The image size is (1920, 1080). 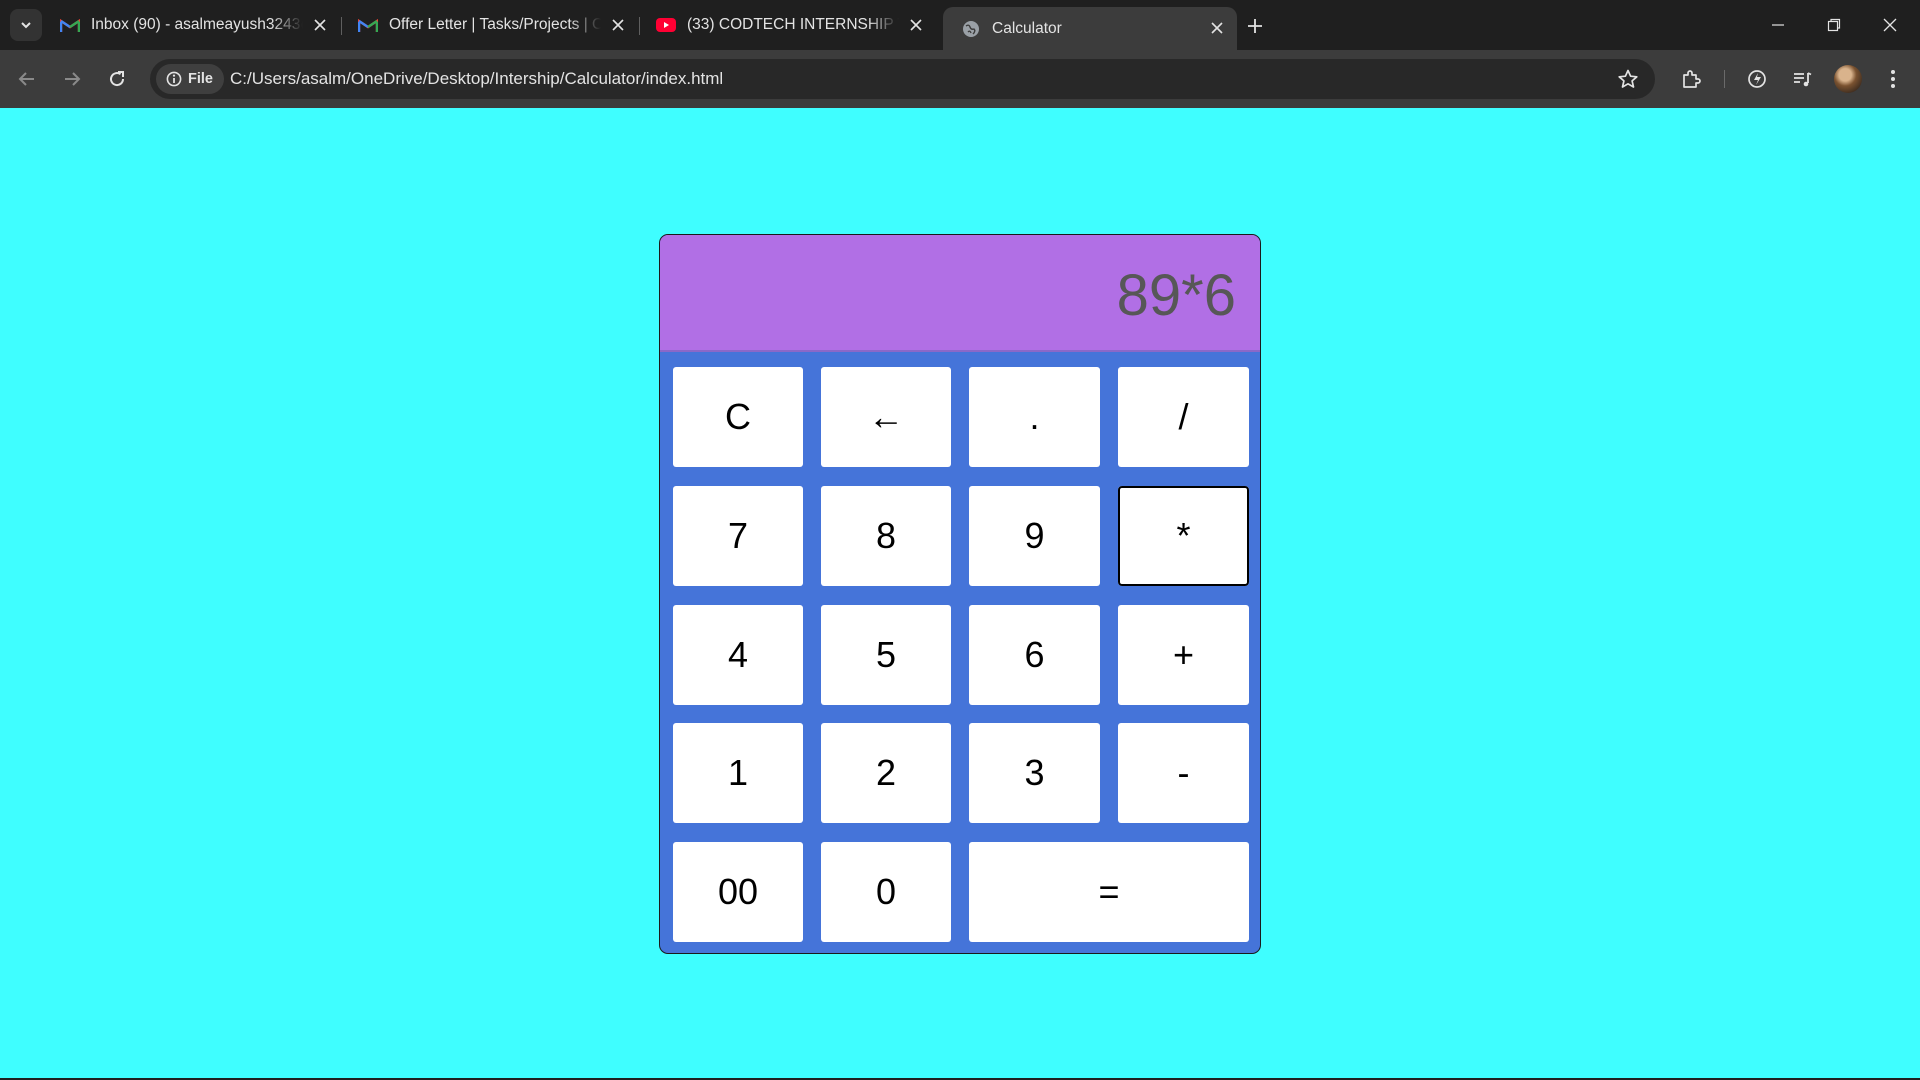 I want to click on restore-button, so click(x=1834, y=25).